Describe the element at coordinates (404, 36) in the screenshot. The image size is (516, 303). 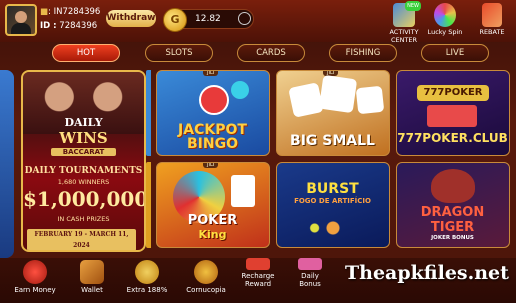
I see `activity-center-label: ACTIVITY CENTER` at that location.